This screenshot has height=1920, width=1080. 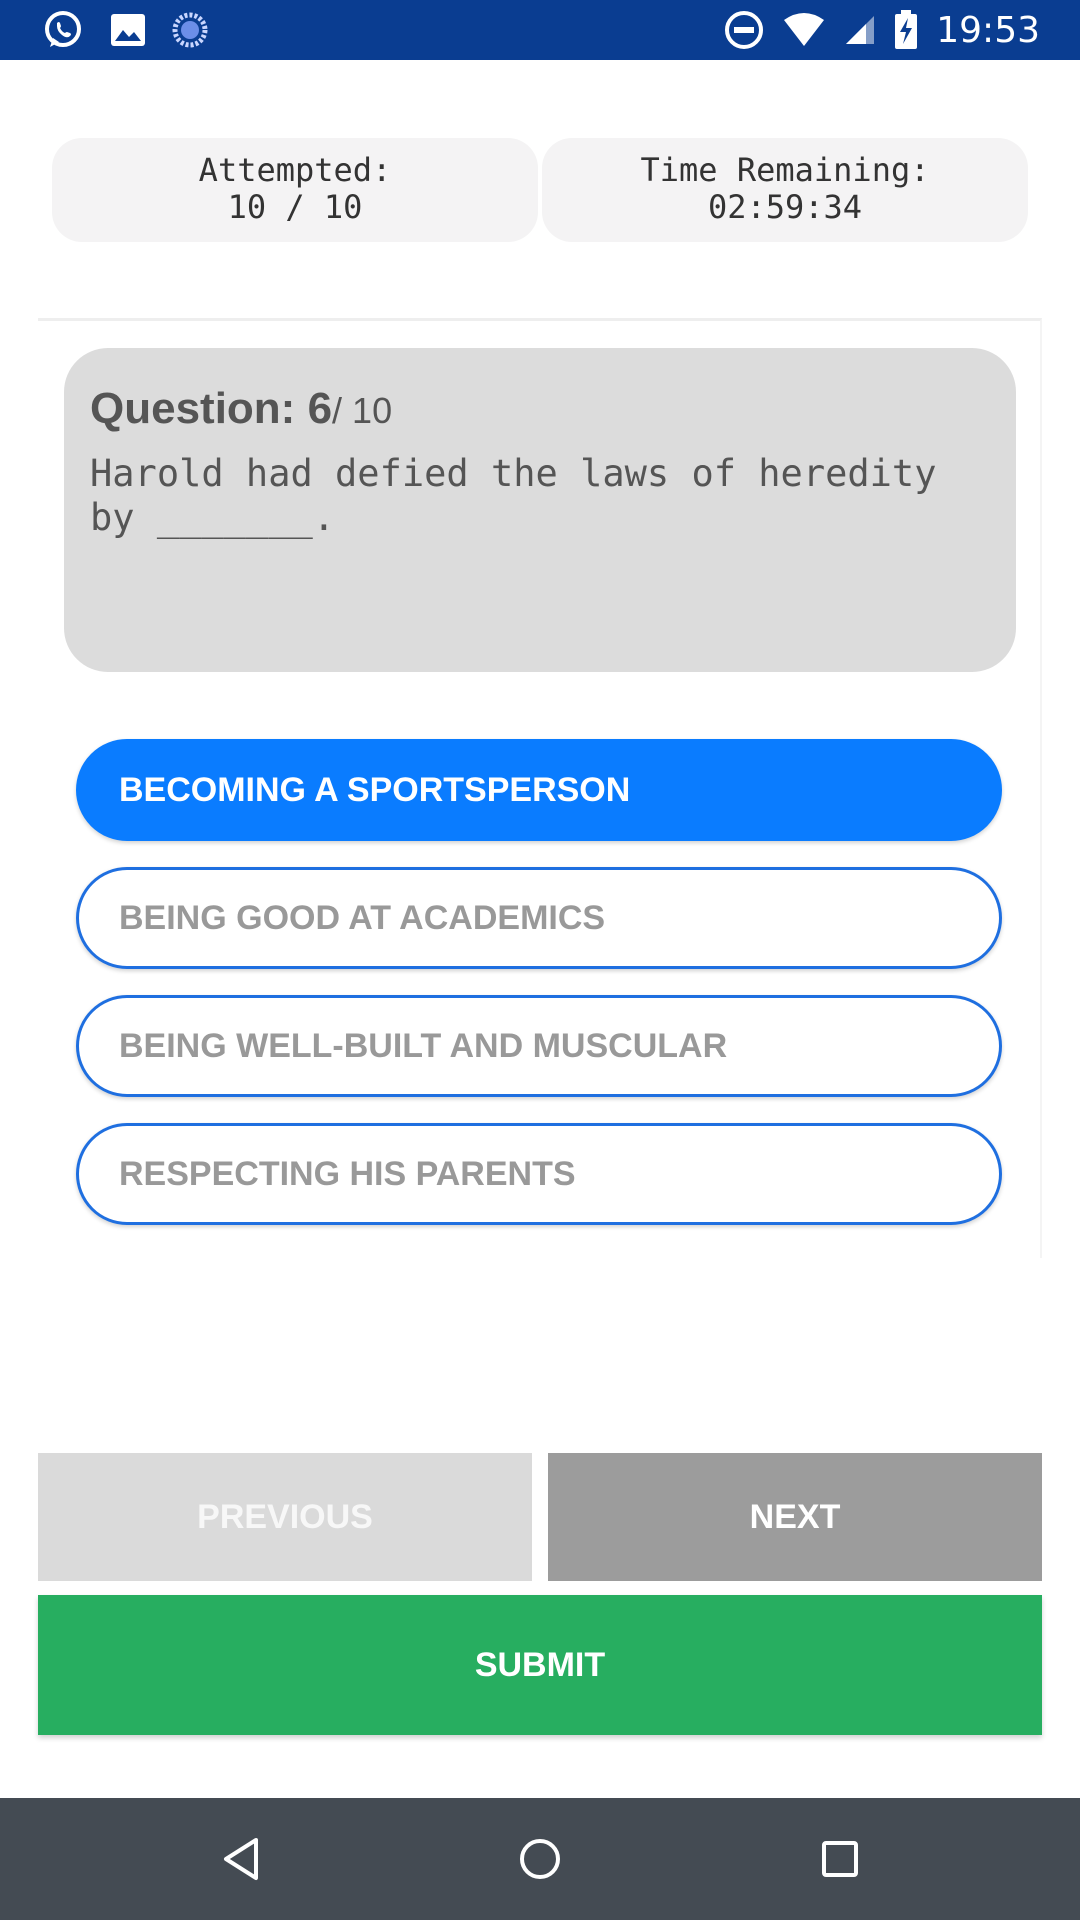 I want to click on option-2: BEING GOOD AT ACADEMICS, so click(x=539, y=918).